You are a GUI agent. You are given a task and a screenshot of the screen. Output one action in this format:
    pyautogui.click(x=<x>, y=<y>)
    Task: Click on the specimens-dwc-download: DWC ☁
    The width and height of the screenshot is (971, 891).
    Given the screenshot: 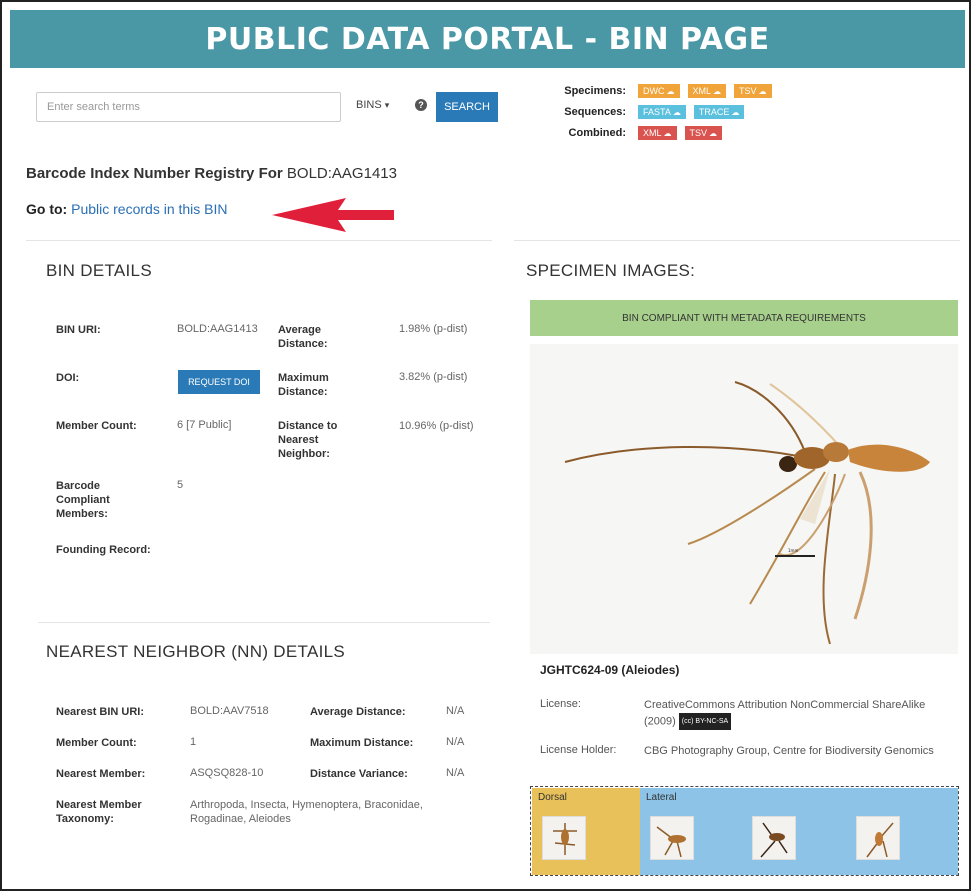 What is the action you would take?
    pyautogui.click(x=659, y=91)
    